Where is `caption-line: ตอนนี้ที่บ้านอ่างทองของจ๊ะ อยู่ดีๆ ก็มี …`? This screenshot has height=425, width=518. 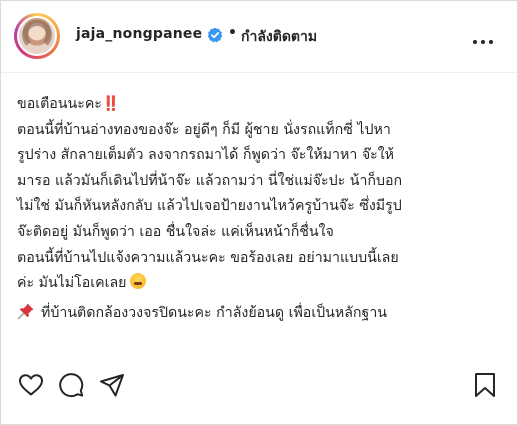 caption-line: ตอนนี้ที่บ้านอ่างทองของจ๊ะ อยู่ดีๆ ก็มี … is located at coordinates (204, 129).